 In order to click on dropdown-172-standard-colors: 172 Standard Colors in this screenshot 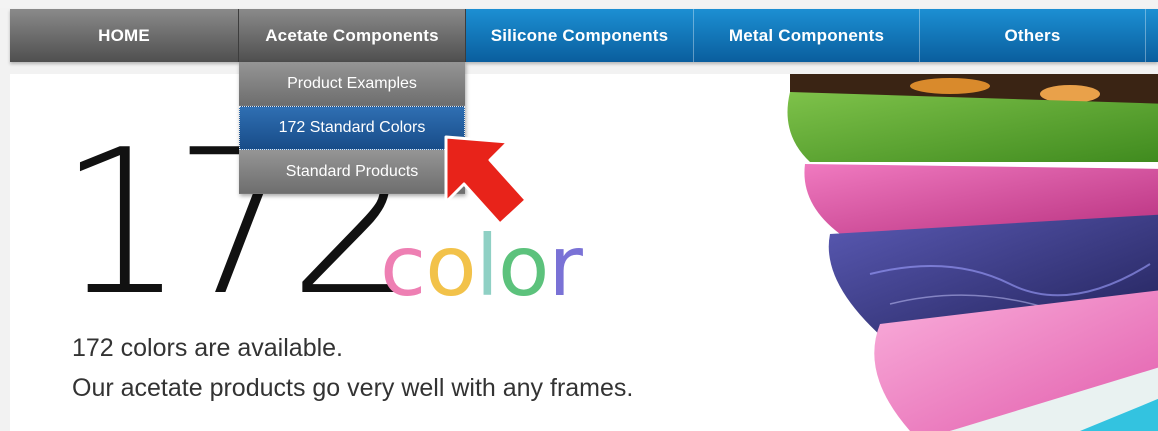, I will do `click(352, 128)`.